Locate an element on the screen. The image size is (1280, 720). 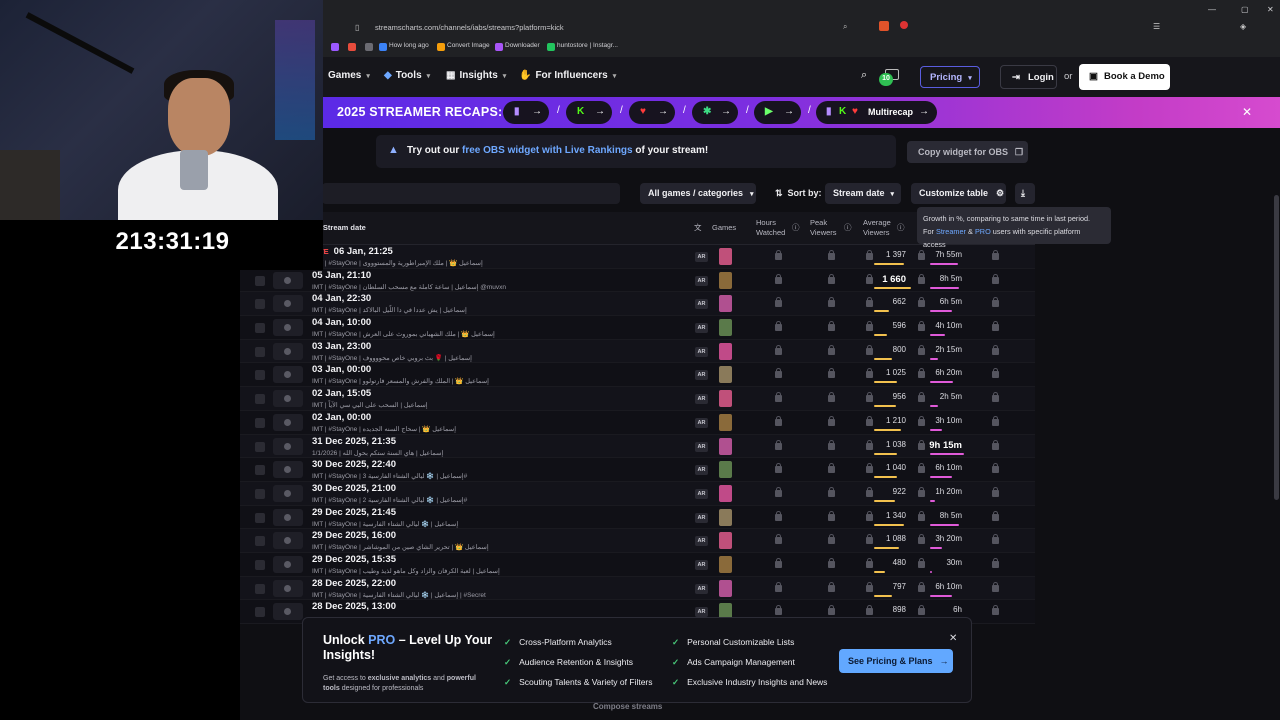
translate-icon: 文 is located at coordinates (698, 228).